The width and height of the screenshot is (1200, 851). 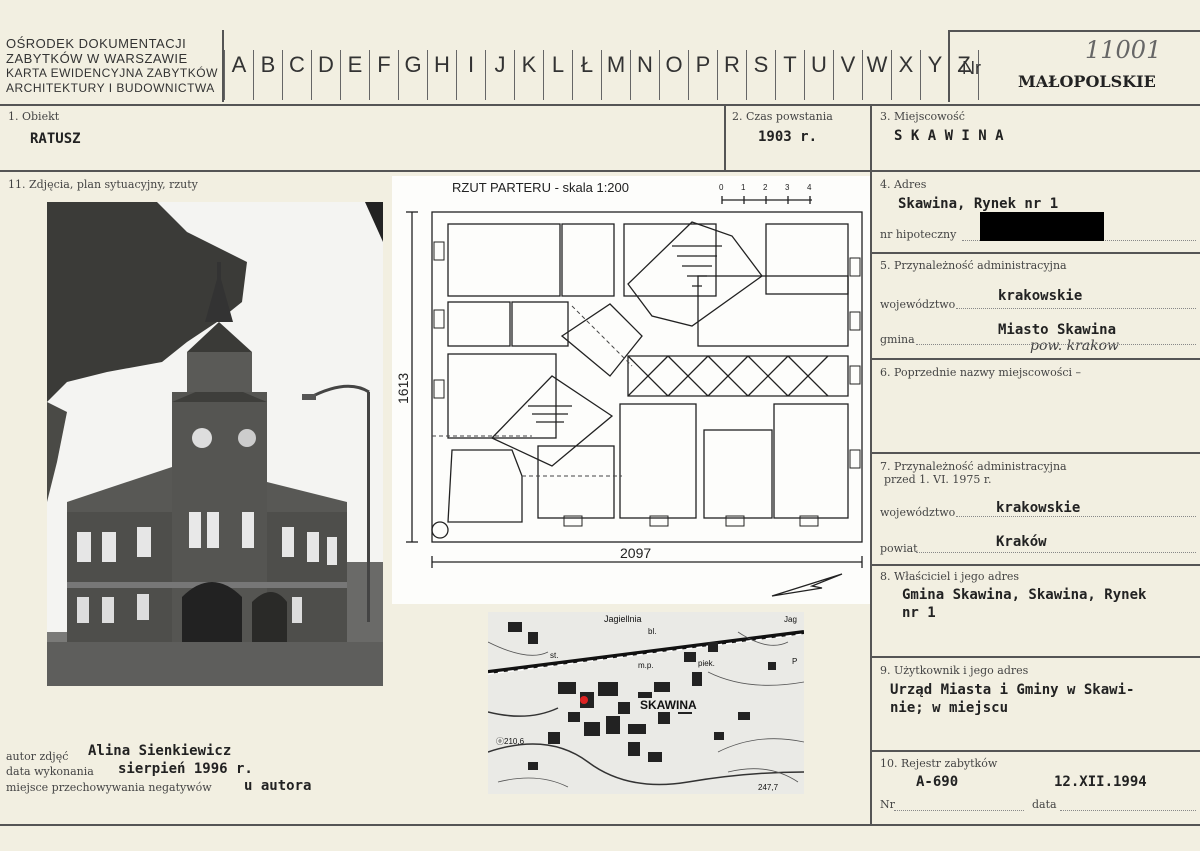 I want to click on plan-title: RZUT PARTERU - skala 1:200, so click(x=540, y=187).